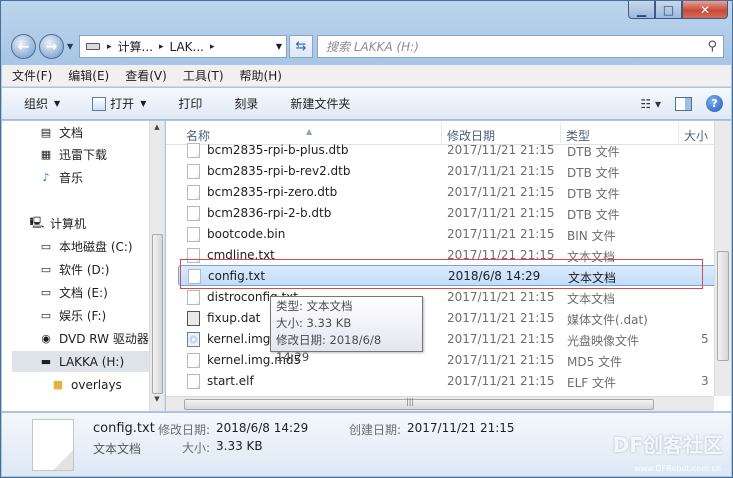 The image size is (733, 478). Describe the element at coordinates (593, 215) in the screenshot. I see `file-type: DTB 文件` at that location.